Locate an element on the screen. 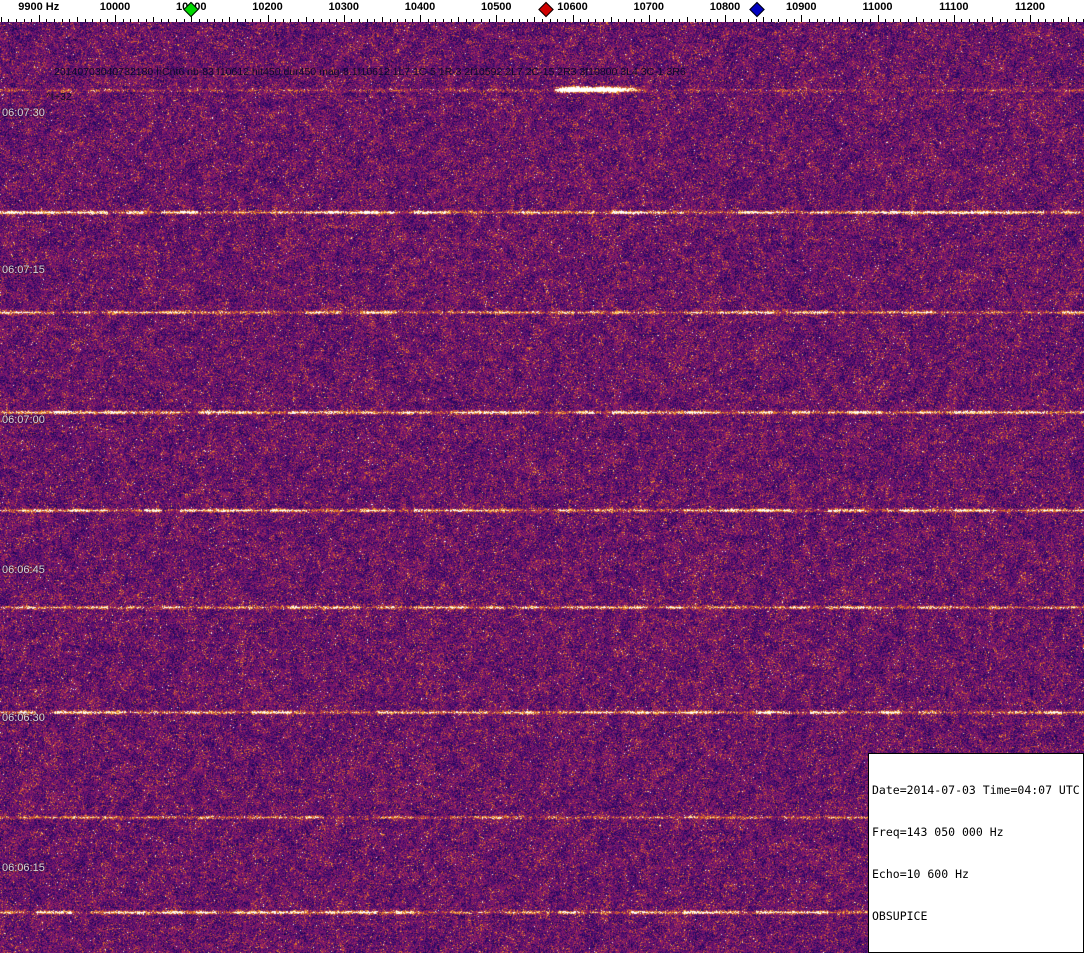 The height and width of the screenshot is (953, 1084). red-frequency-marker is located at coordinates (546, 9).